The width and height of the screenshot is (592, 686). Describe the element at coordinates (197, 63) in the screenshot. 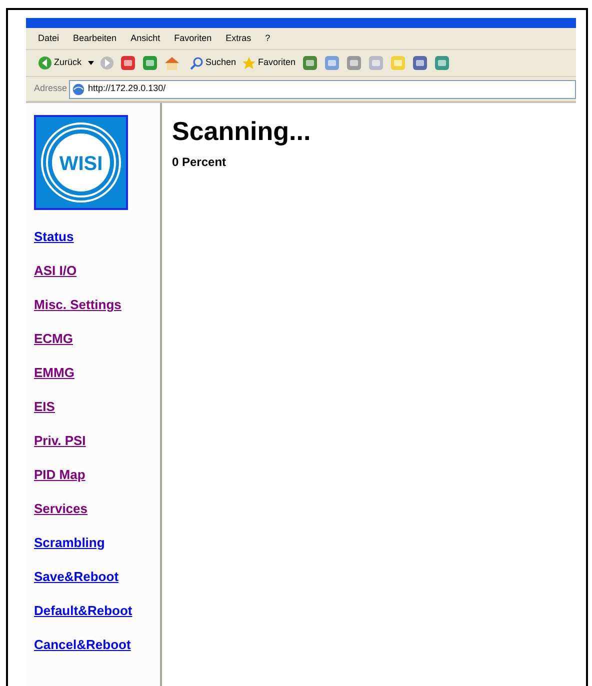

I see `search-icon` at that location.